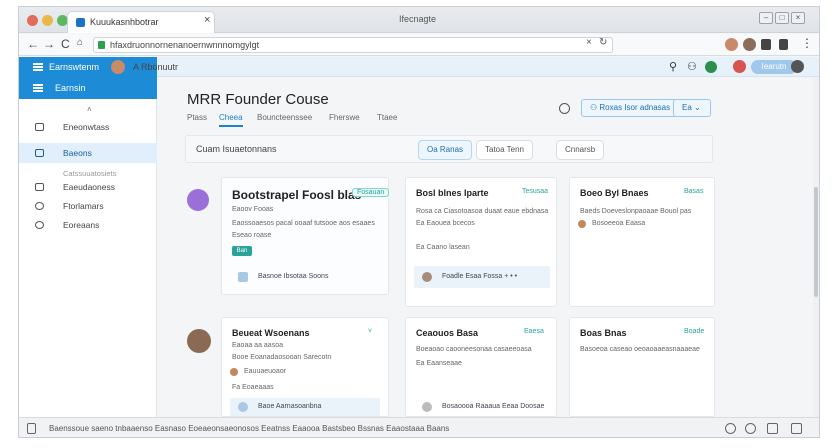 This screenshot has width=832, height=448. I want to click on title-bar: Kuuukasnhbotrar × Ifecnagte – □ ×, so click(419, 20).